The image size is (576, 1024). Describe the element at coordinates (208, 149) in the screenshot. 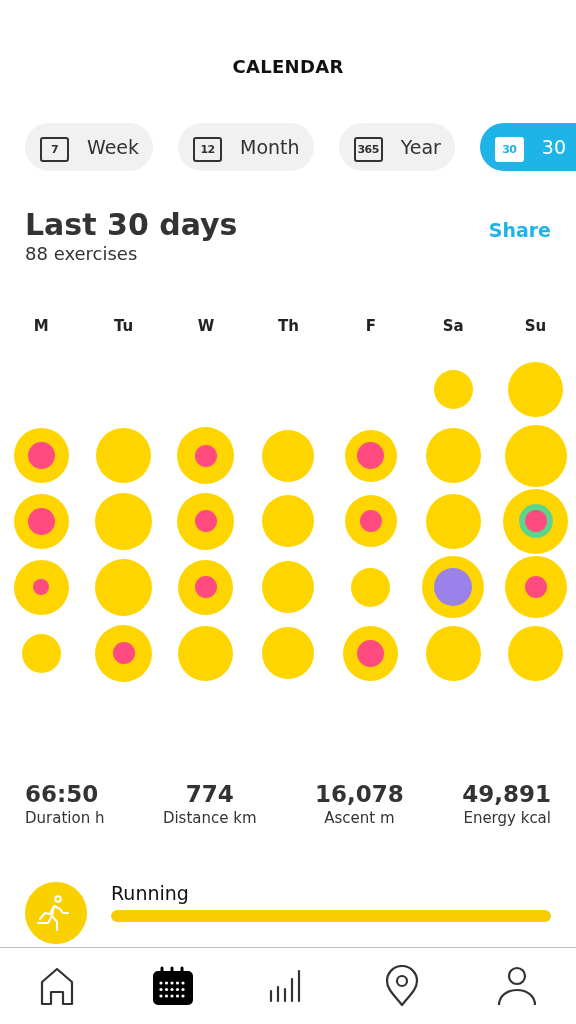

I see `calendar-icon: 12` at that location.